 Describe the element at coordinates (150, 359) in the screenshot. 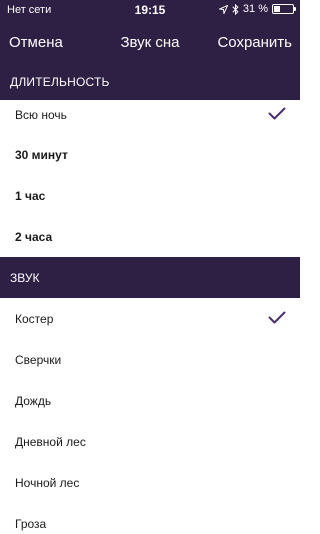

I see `sound-option-crickets: Сверчки` at that location.